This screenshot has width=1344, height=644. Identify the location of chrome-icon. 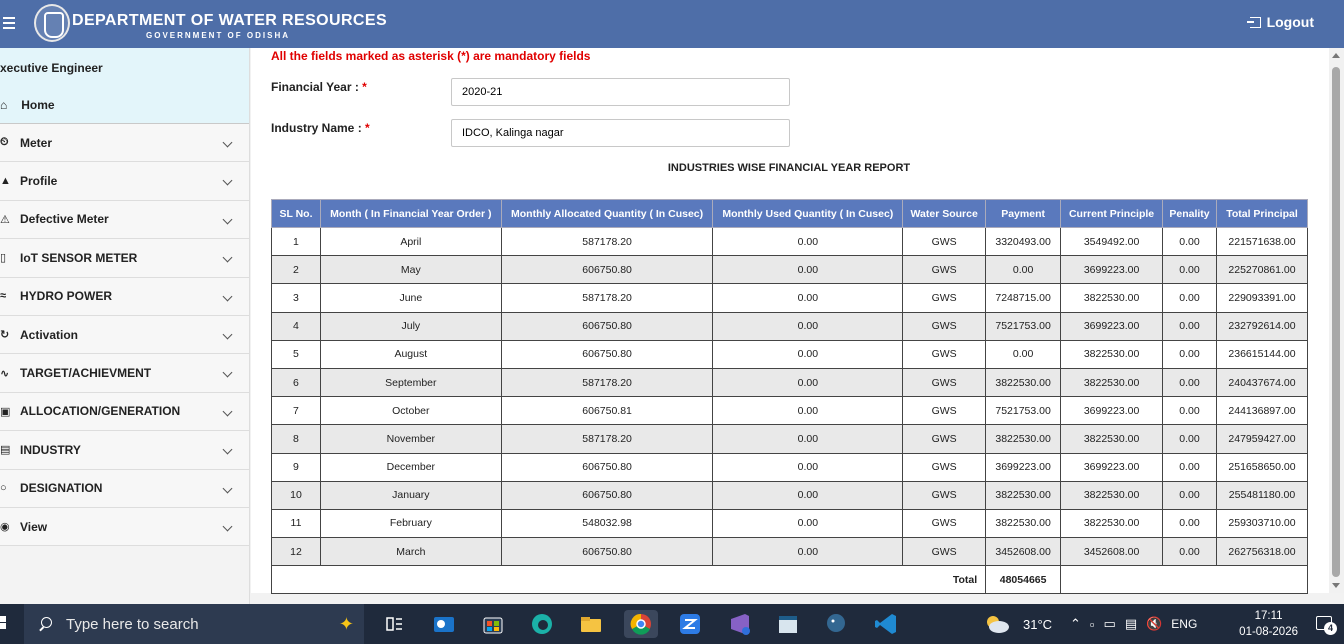
(641, 624).